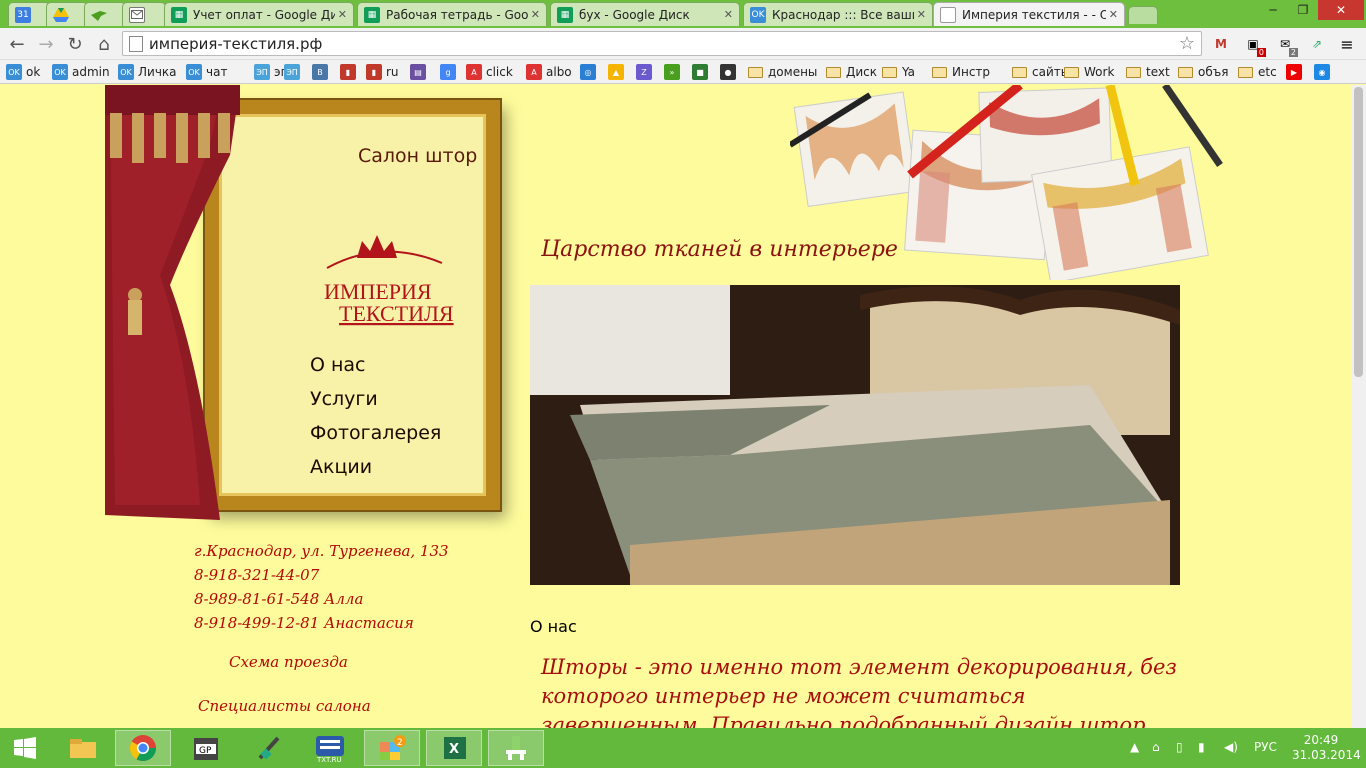 Image resolution: width=1366 pixels, height=768 pixels. Describe the element at coordinates (17, 44) in the screenshot. I see `back-icon: ←` at that location.